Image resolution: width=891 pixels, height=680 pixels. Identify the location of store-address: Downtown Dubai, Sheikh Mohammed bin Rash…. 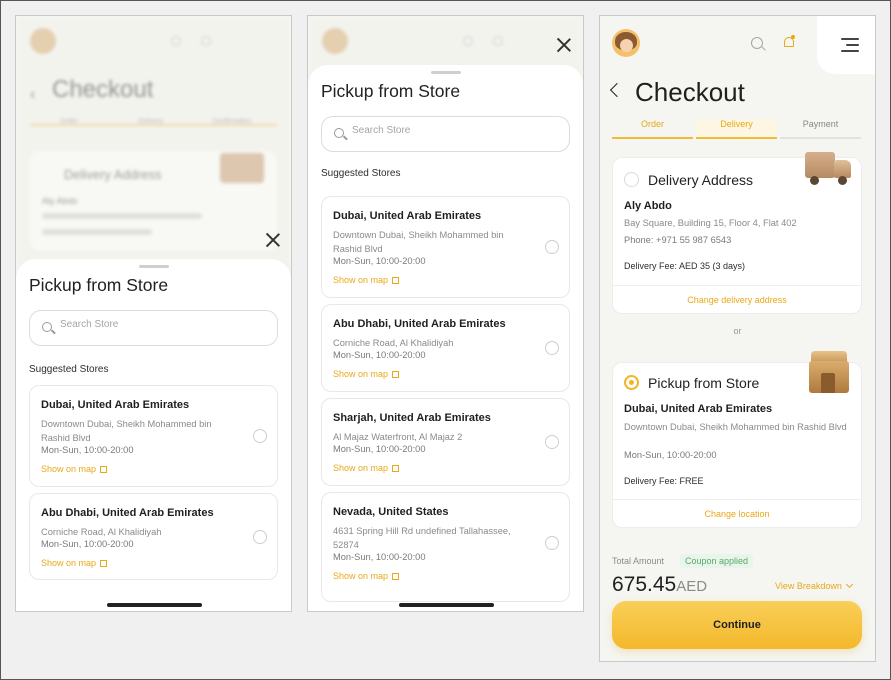
(418, 242).